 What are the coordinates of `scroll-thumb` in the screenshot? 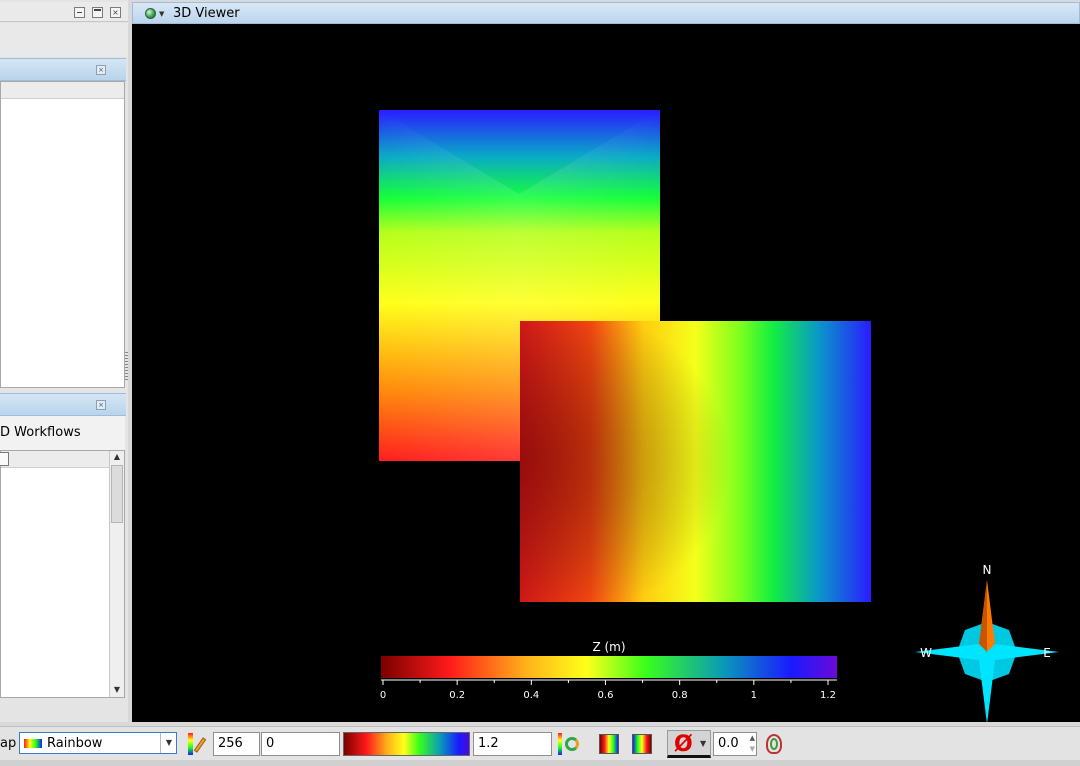 It's located at (117, 494).